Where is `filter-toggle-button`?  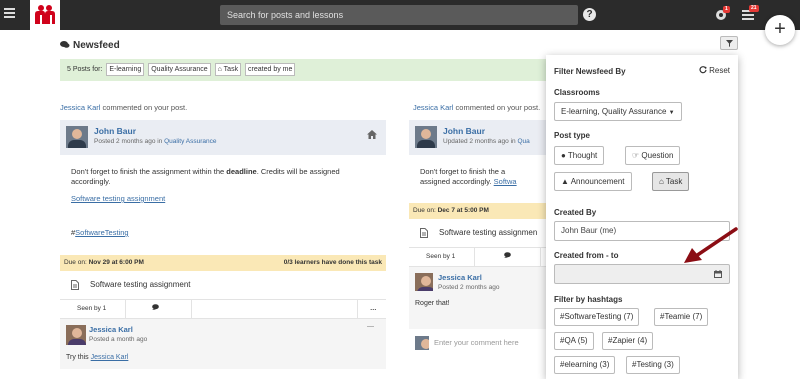
filter-toggle-button is located at coordinates (729, 43).